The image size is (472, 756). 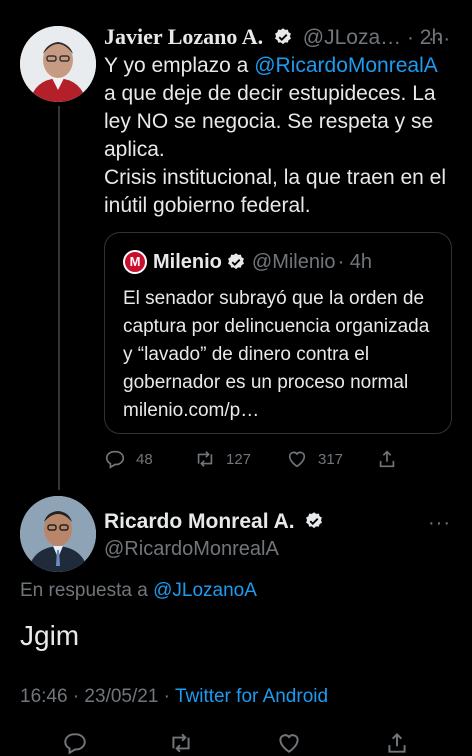 What do you see at coordinates (183, 36) in the screenshot?
I see `author-name: Javier Lozano A.` at bounding box center [183, 36].